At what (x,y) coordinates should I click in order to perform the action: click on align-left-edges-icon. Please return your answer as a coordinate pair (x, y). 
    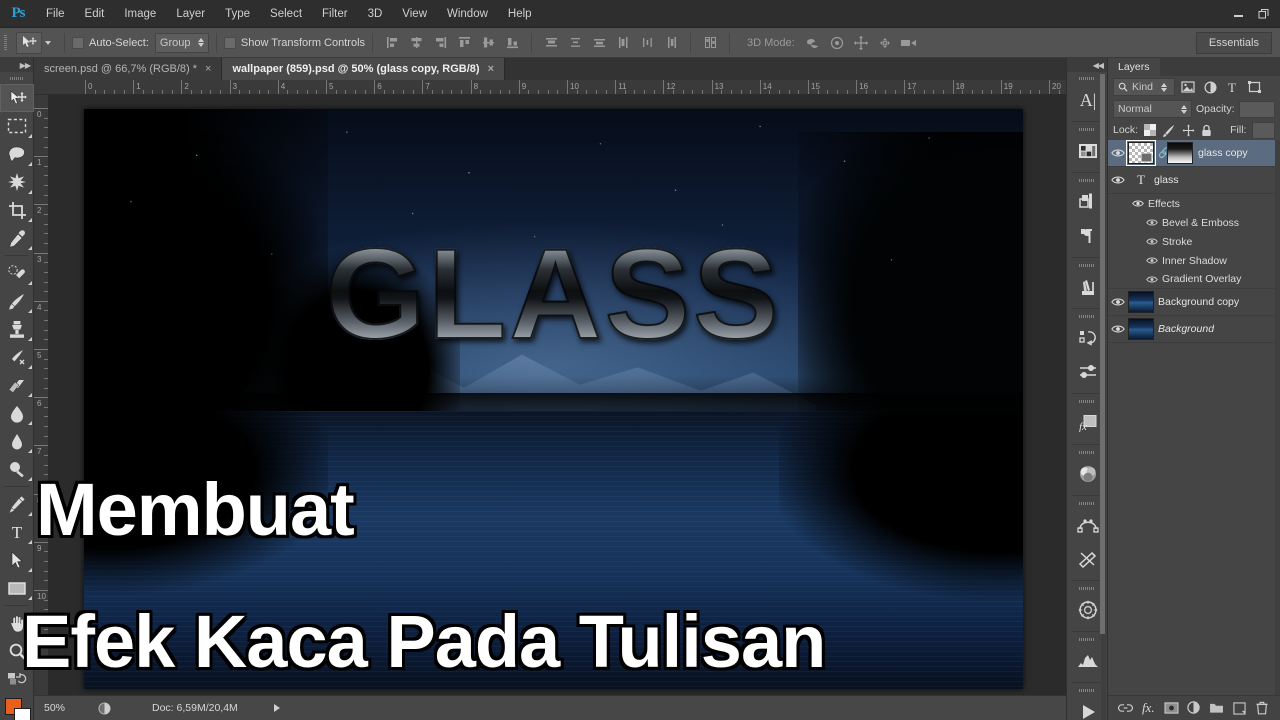
    Looking at the image, I should click on (392, 43).